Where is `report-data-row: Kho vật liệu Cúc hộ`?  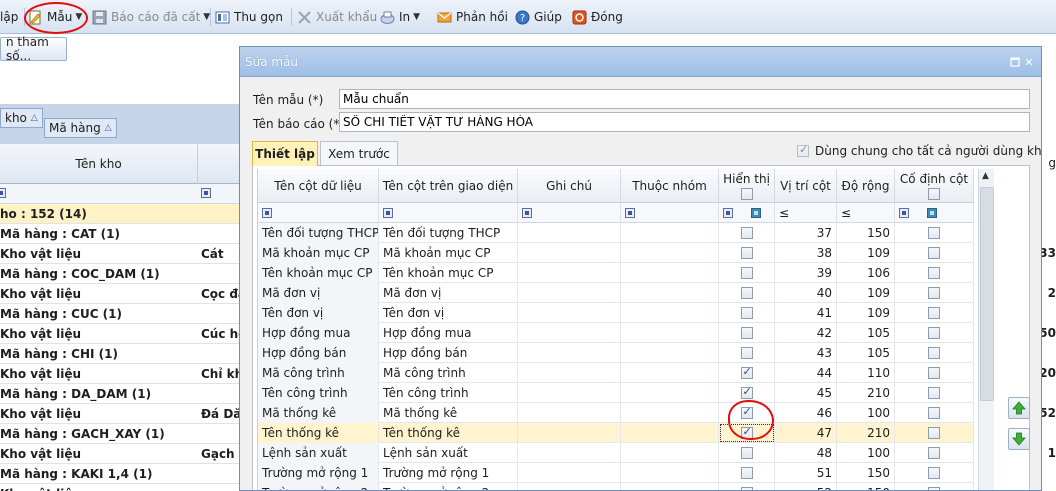 report-data-row: Kho vật liệu Cúc hộ is located at coordinates (120, 334).